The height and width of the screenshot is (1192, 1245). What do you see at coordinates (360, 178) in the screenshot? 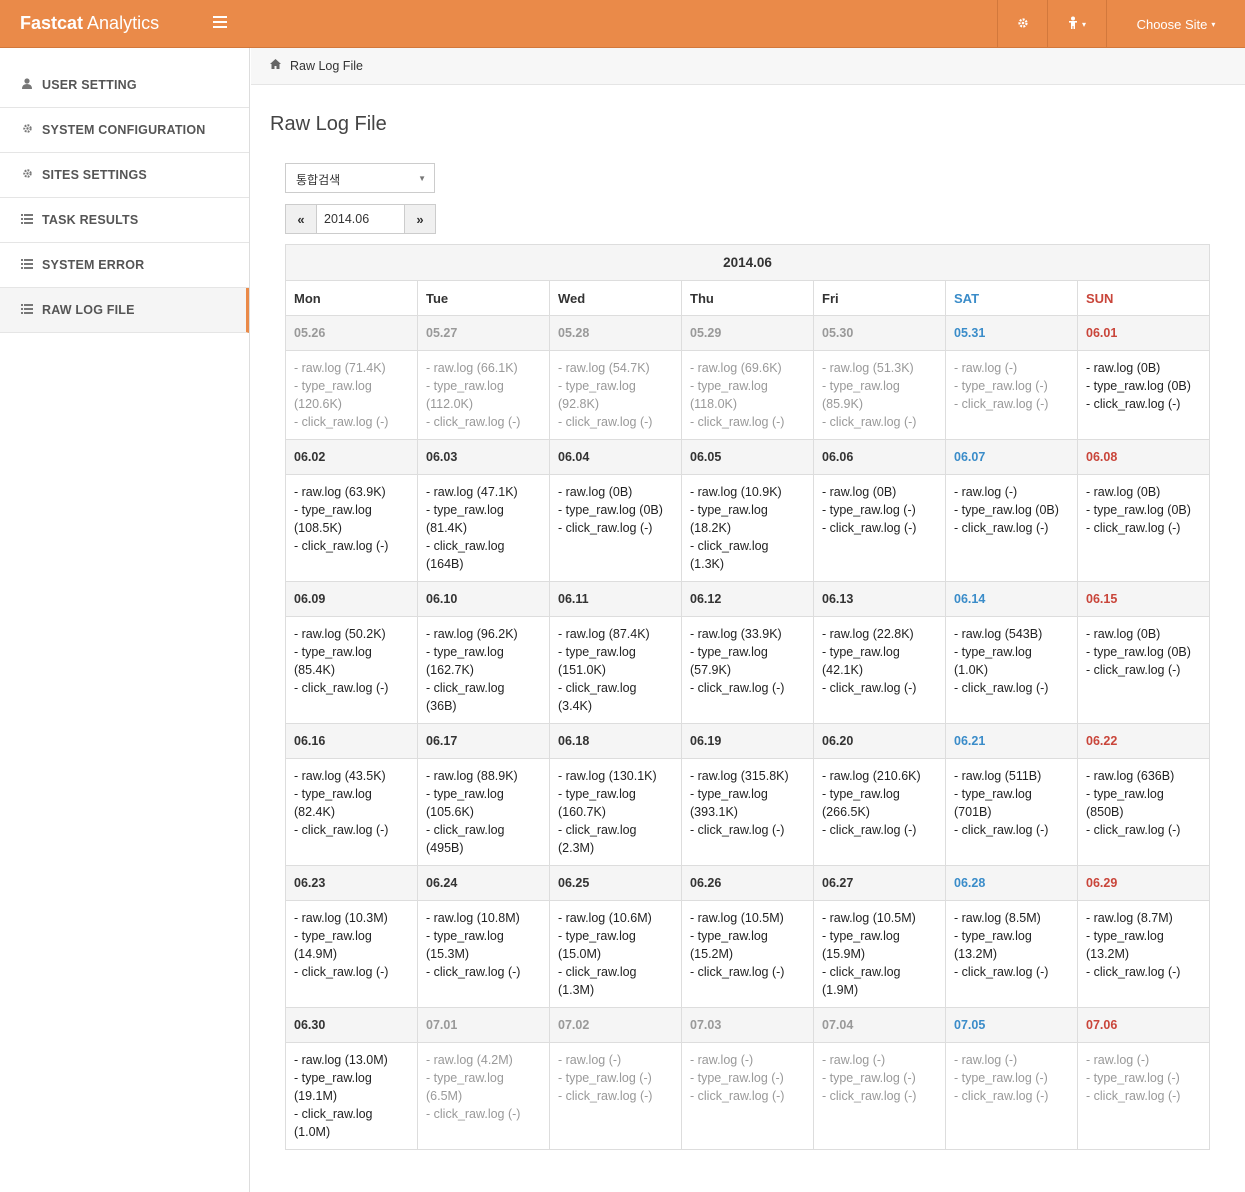
I see `search-type-select: 통합검색 ▼` at bounding box center [360, 178].